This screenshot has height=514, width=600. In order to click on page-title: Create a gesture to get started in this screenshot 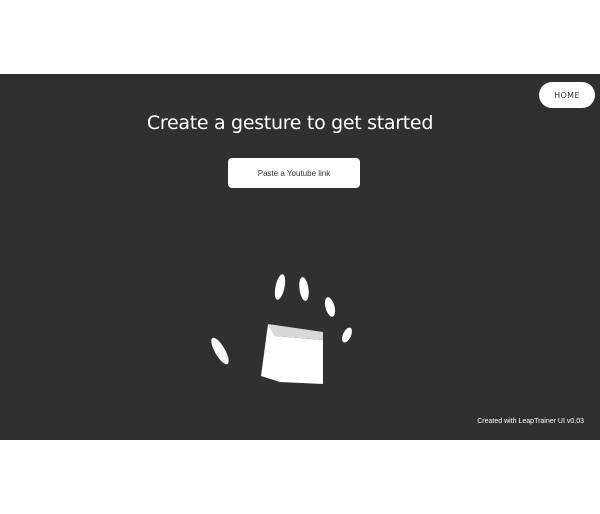, I will do `click(290, 123)`.